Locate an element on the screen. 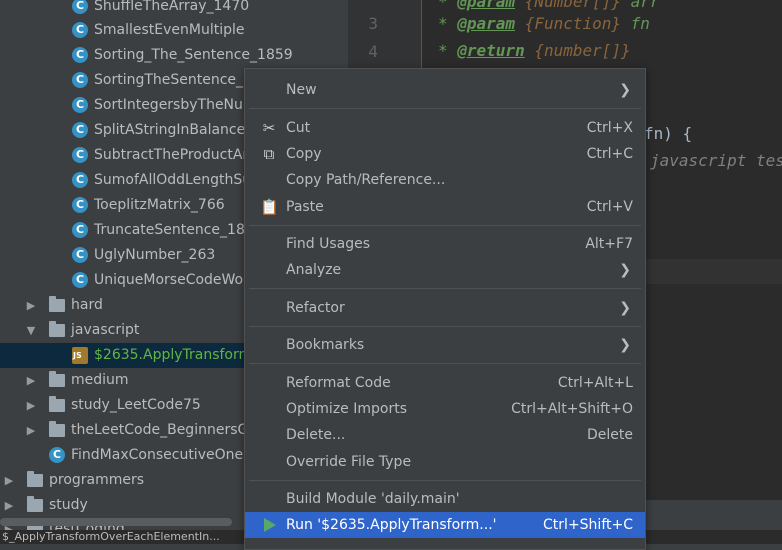  editor-footer is located at coordinates (713, 515).